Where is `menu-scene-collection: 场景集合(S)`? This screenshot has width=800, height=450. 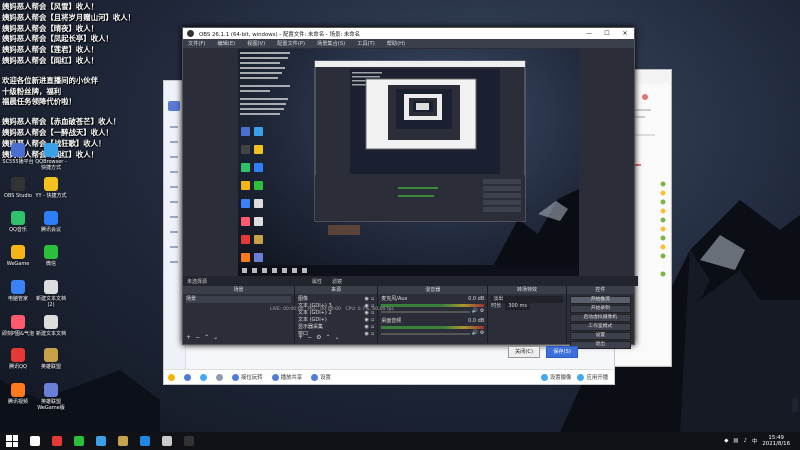
menu-scene-collection: 场景集合(S) is located at coordinates (331, 43).